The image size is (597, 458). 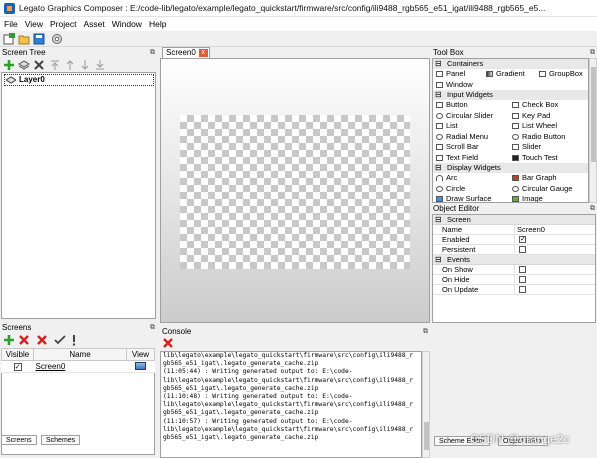 What do you see at coordinates (514, 270) in the screenshot?
I see `event-on-show: On Show` at bounding box center [514, 270].